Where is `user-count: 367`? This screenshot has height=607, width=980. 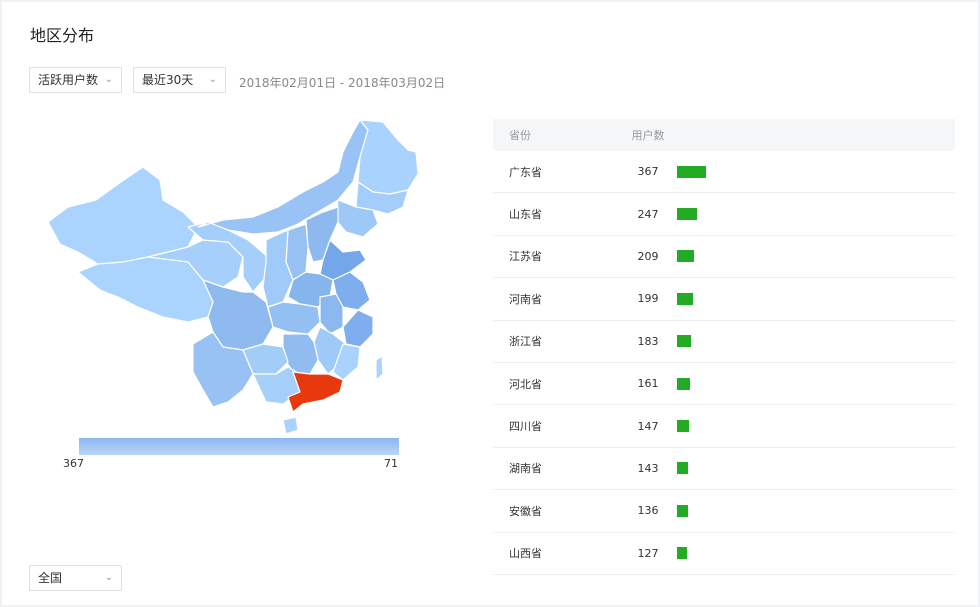 user-count: 367 is located at coordinates (648, 172).